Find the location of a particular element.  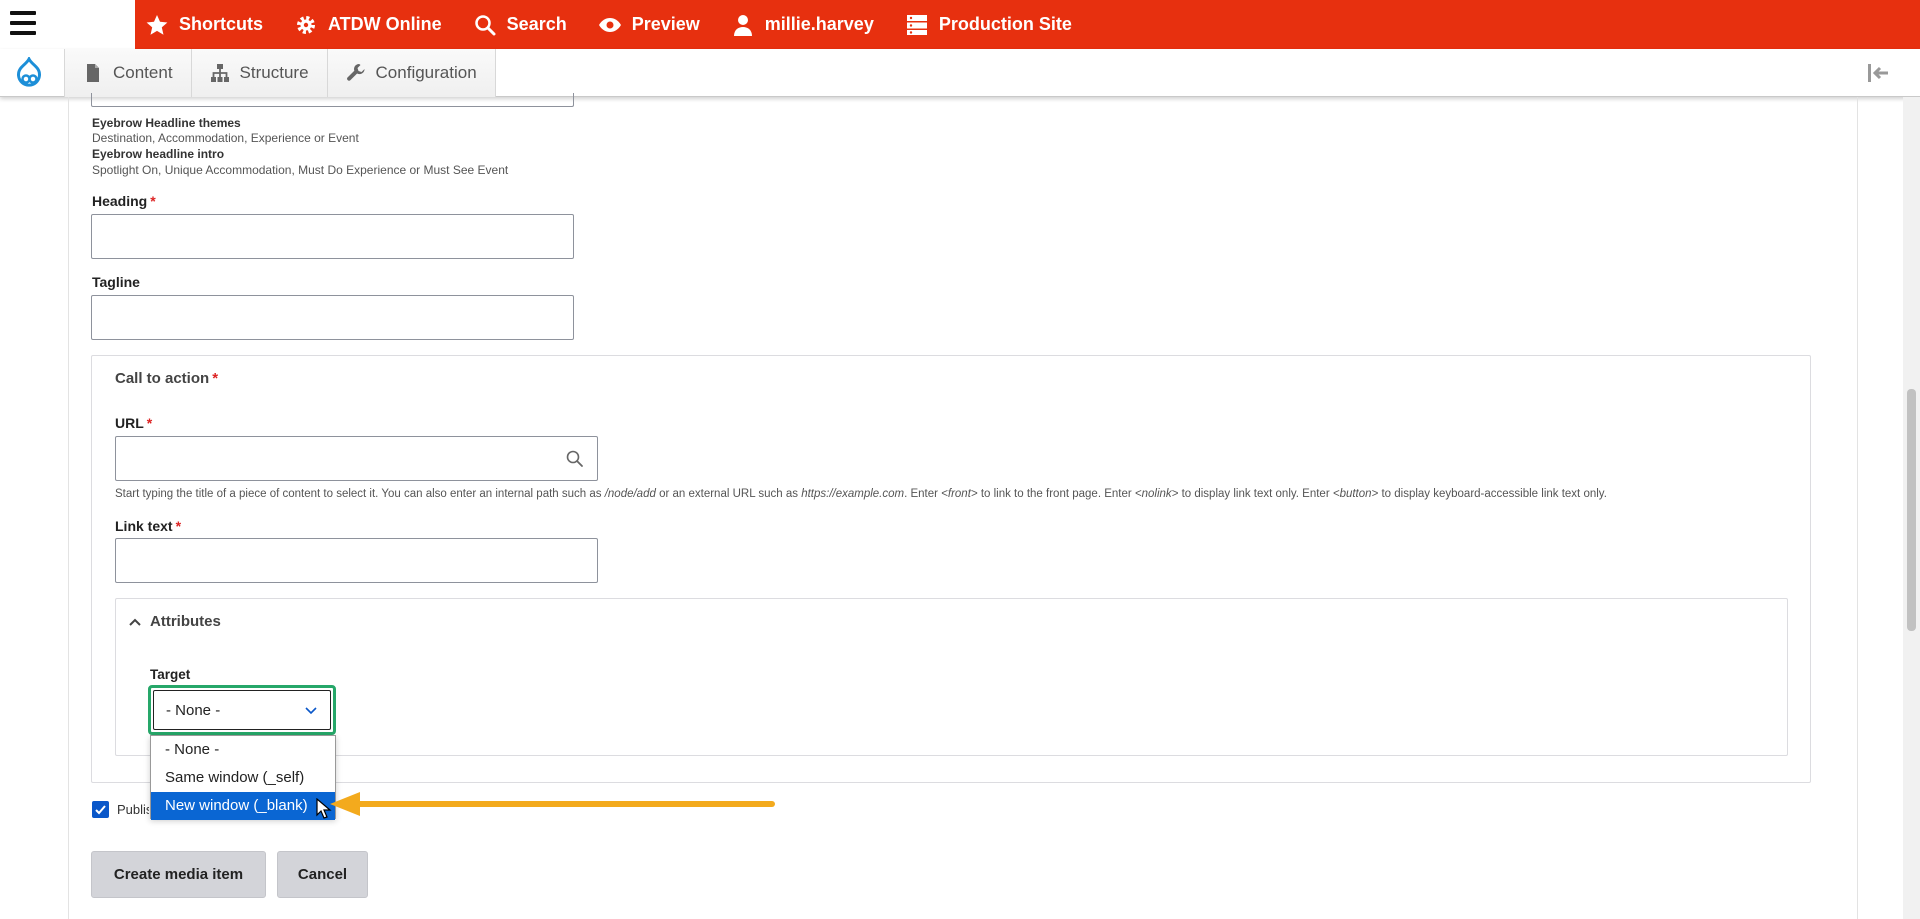

tagline-input is located at coordinates (332, 317).